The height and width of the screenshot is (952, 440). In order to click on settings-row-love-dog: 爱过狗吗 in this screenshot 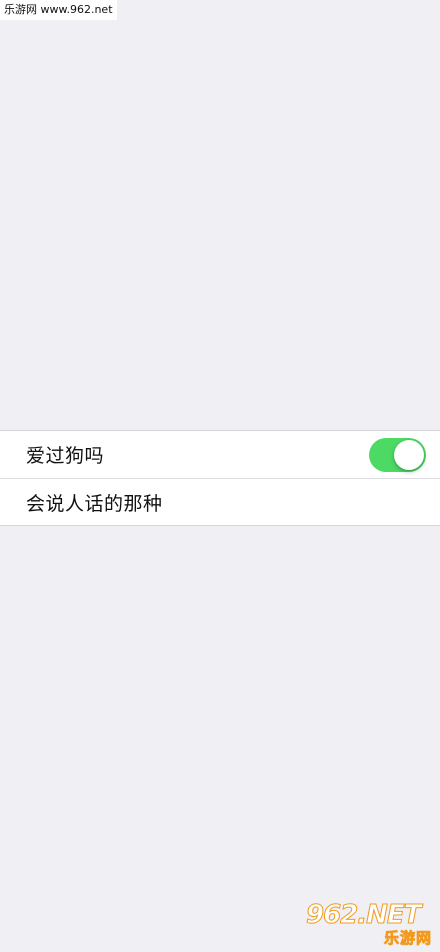, I will do `click(220, 454)`.